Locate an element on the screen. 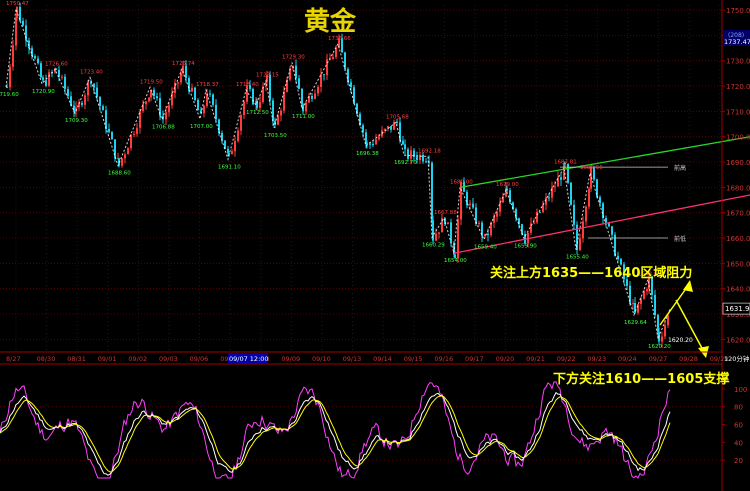  low-price-label: 1629.64 is located at coordinates (635, 323).